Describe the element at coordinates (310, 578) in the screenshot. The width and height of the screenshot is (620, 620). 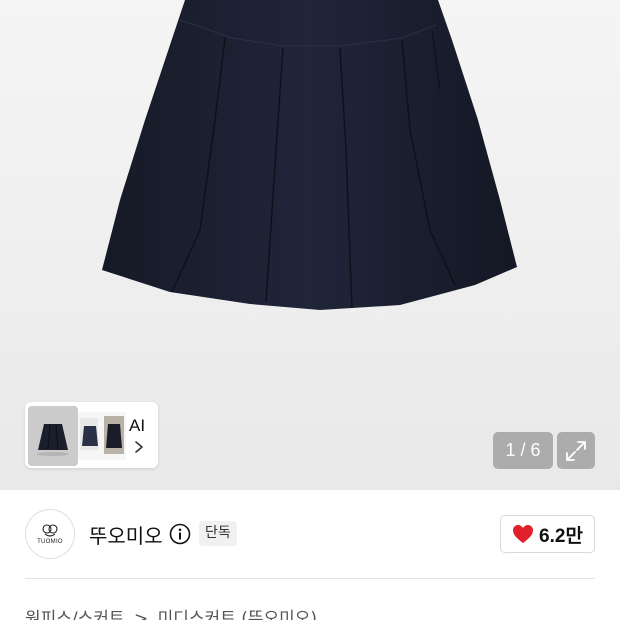
I see `divider` at that location.